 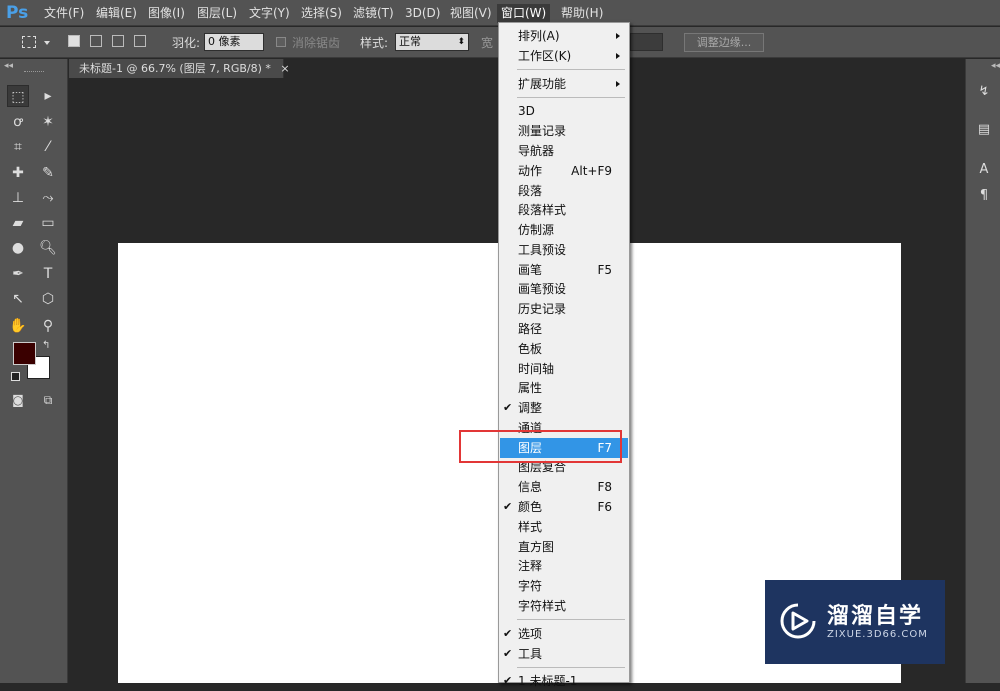 I want to click on menu-item-label: 字符, so click(x=530, y=586).